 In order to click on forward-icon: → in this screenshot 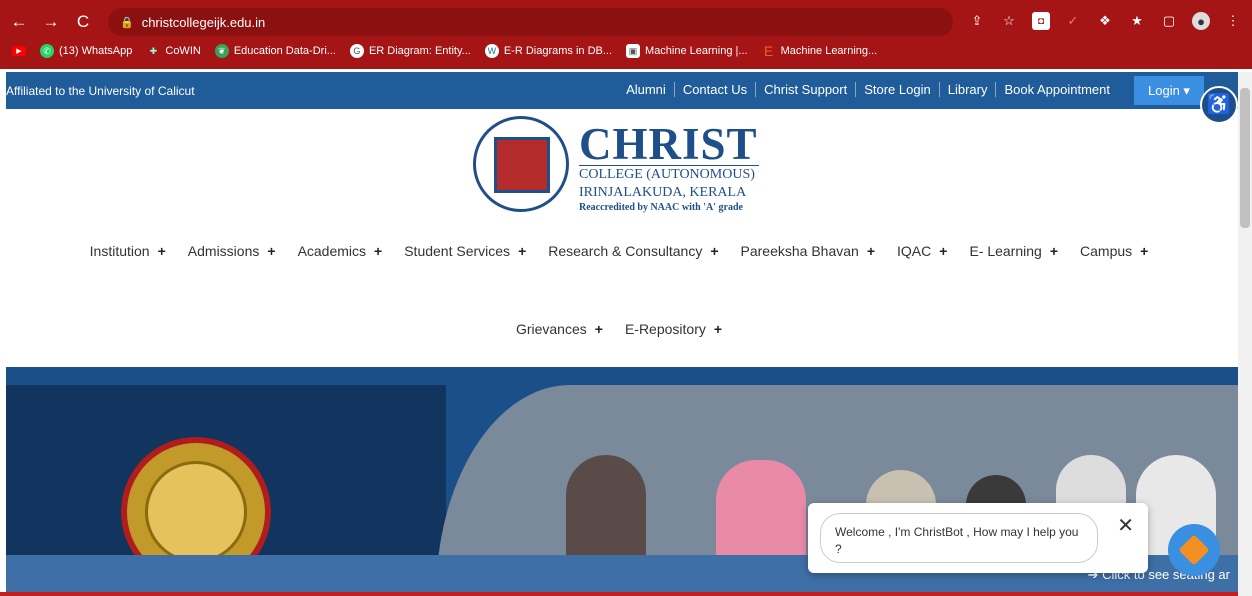, I will do `click(51, 22)`.